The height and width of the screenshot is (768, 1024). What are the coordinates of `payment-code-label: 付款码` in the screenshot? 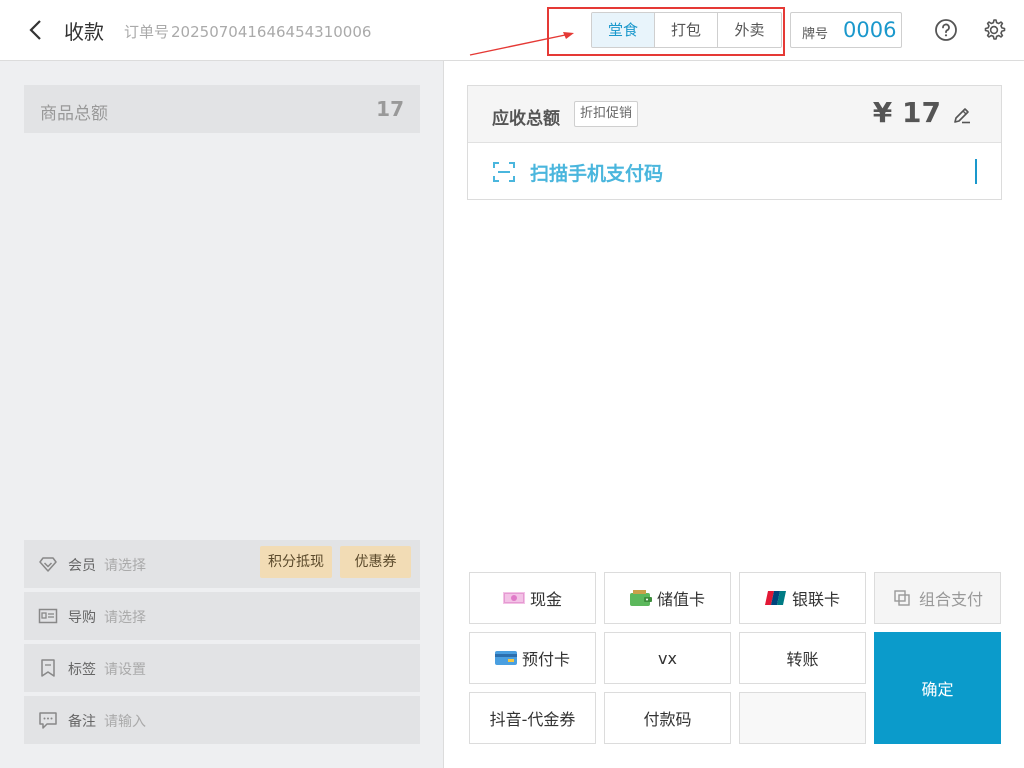 It's located at (667, 719).